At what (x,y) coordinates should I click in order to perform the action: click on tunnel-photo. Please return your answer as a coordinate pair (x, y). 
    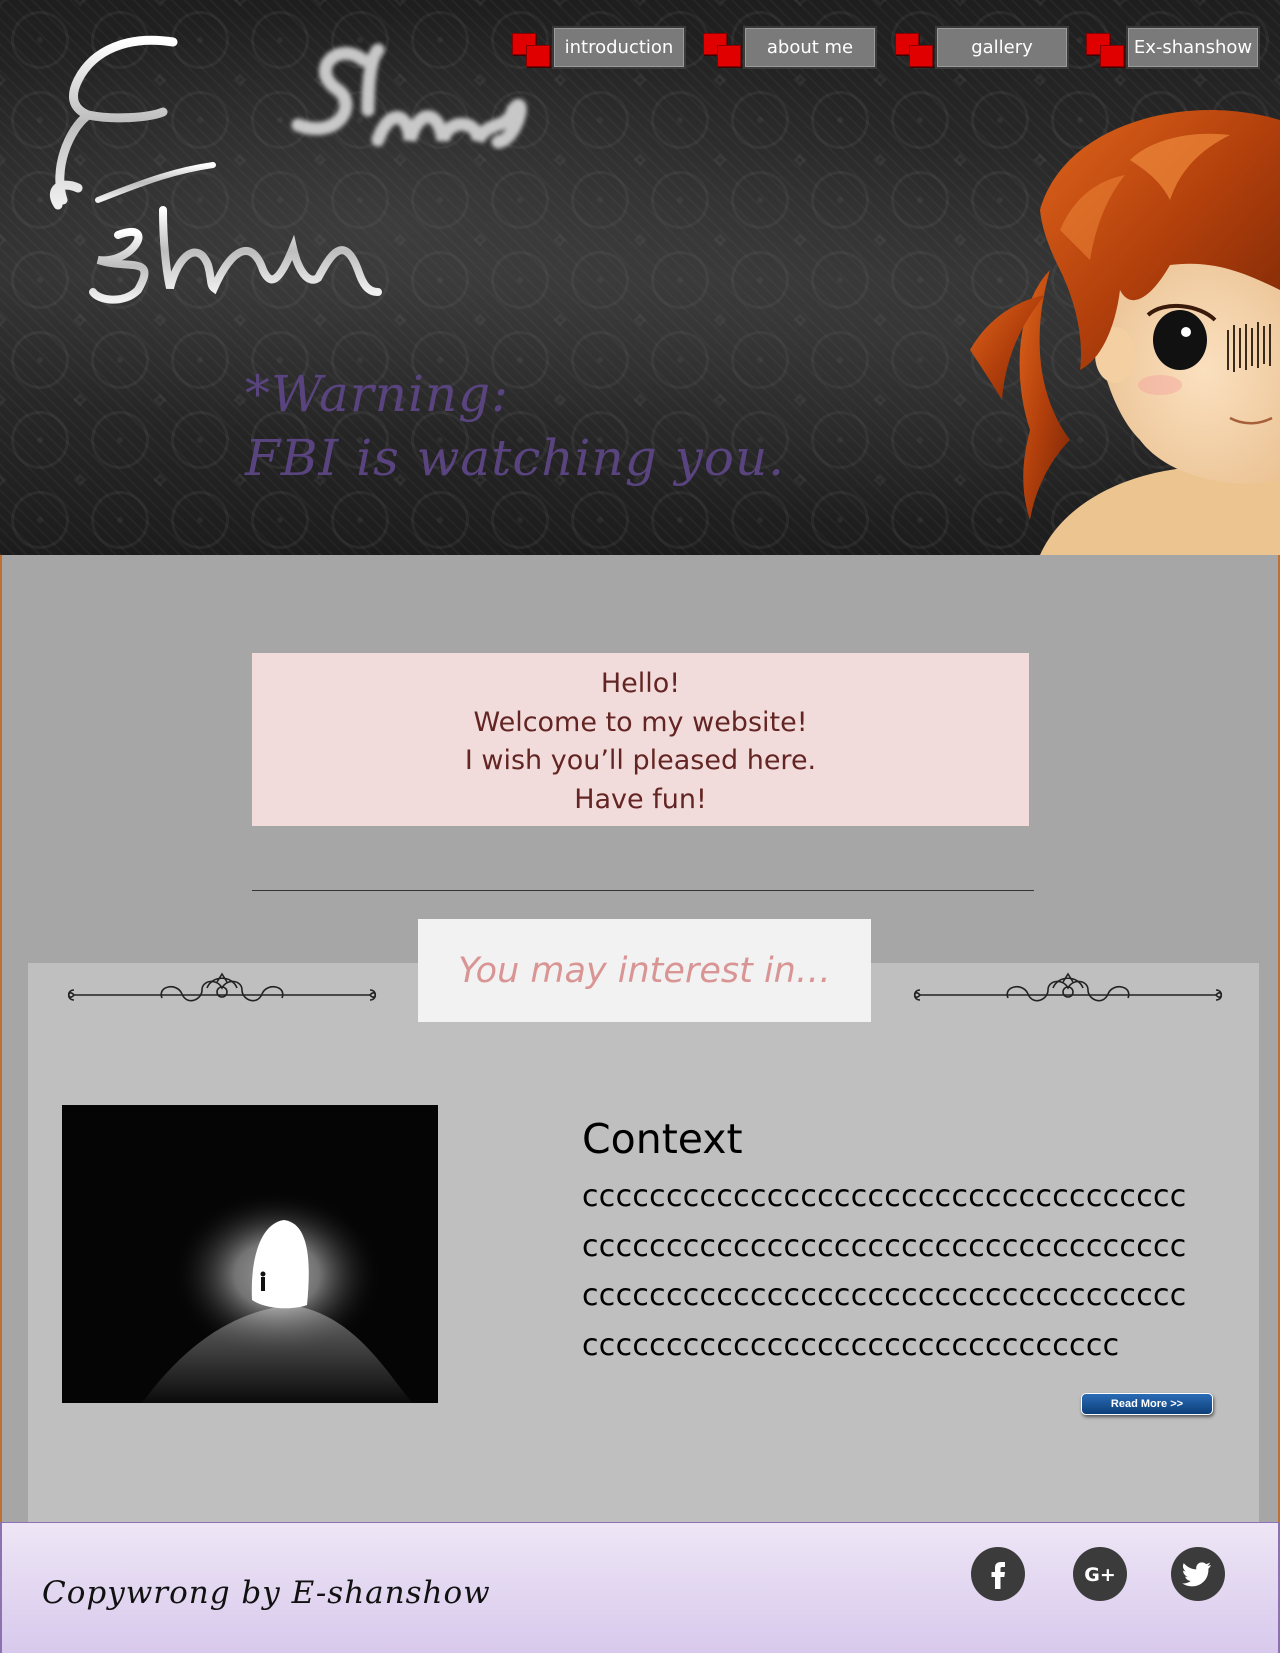
    Looking at the image, I should click on (250, 1254).